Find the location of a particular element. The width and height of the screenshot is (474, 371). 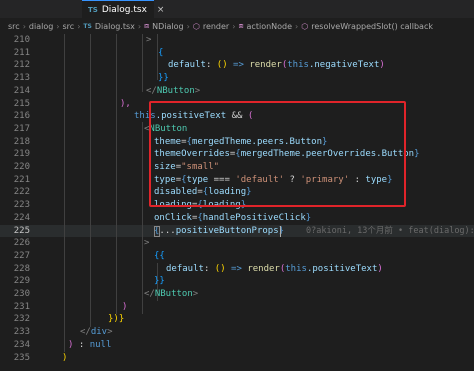

code-line: { is located at coordinates (161, 52).